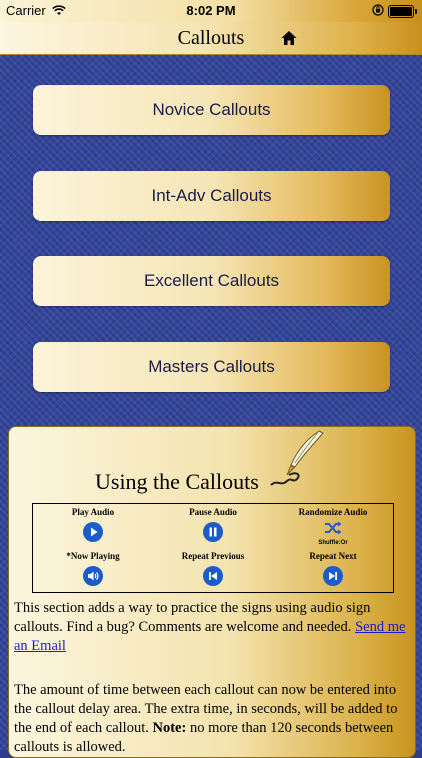 This screenshot has width=422, height=758. Describe the element at coordinates (211, 196) in the screenshot. I see `int-adv-callouts-button: Int-Adv Callouts` at that location.